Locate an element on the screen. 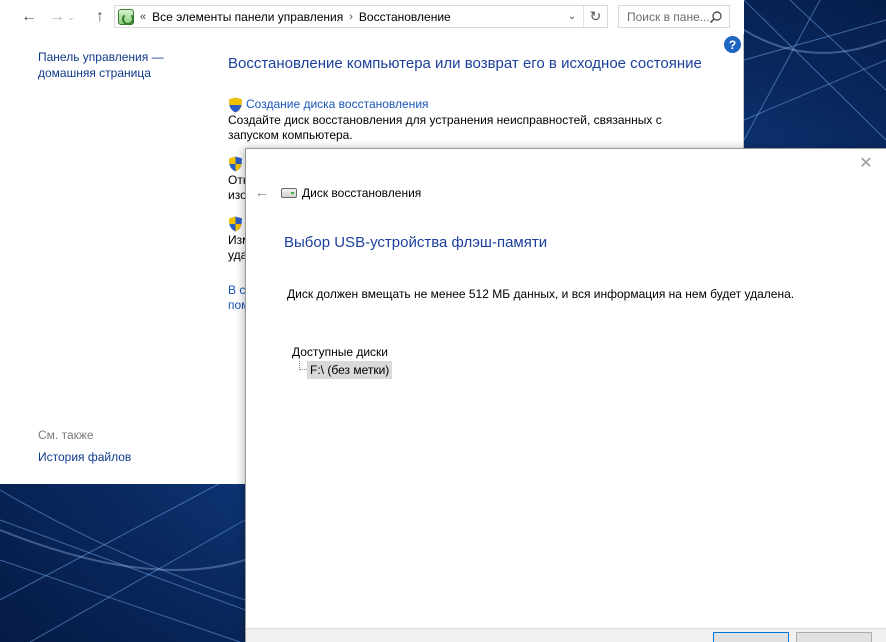  search-icon is located at coordinates (716, 17).